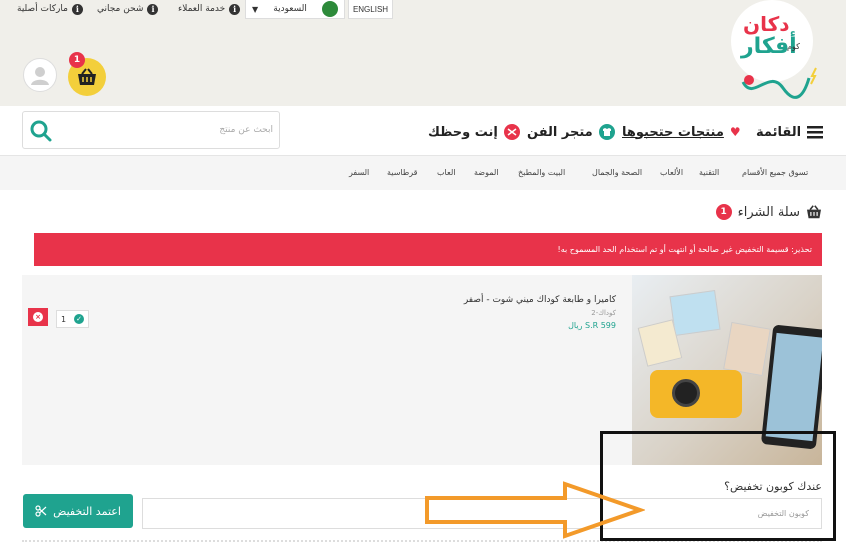 This screenshot has width=846, height=544. Describe the element at coordinates (370, 9) in the screenshot. I see `language-button: ENGLISH` at that location.